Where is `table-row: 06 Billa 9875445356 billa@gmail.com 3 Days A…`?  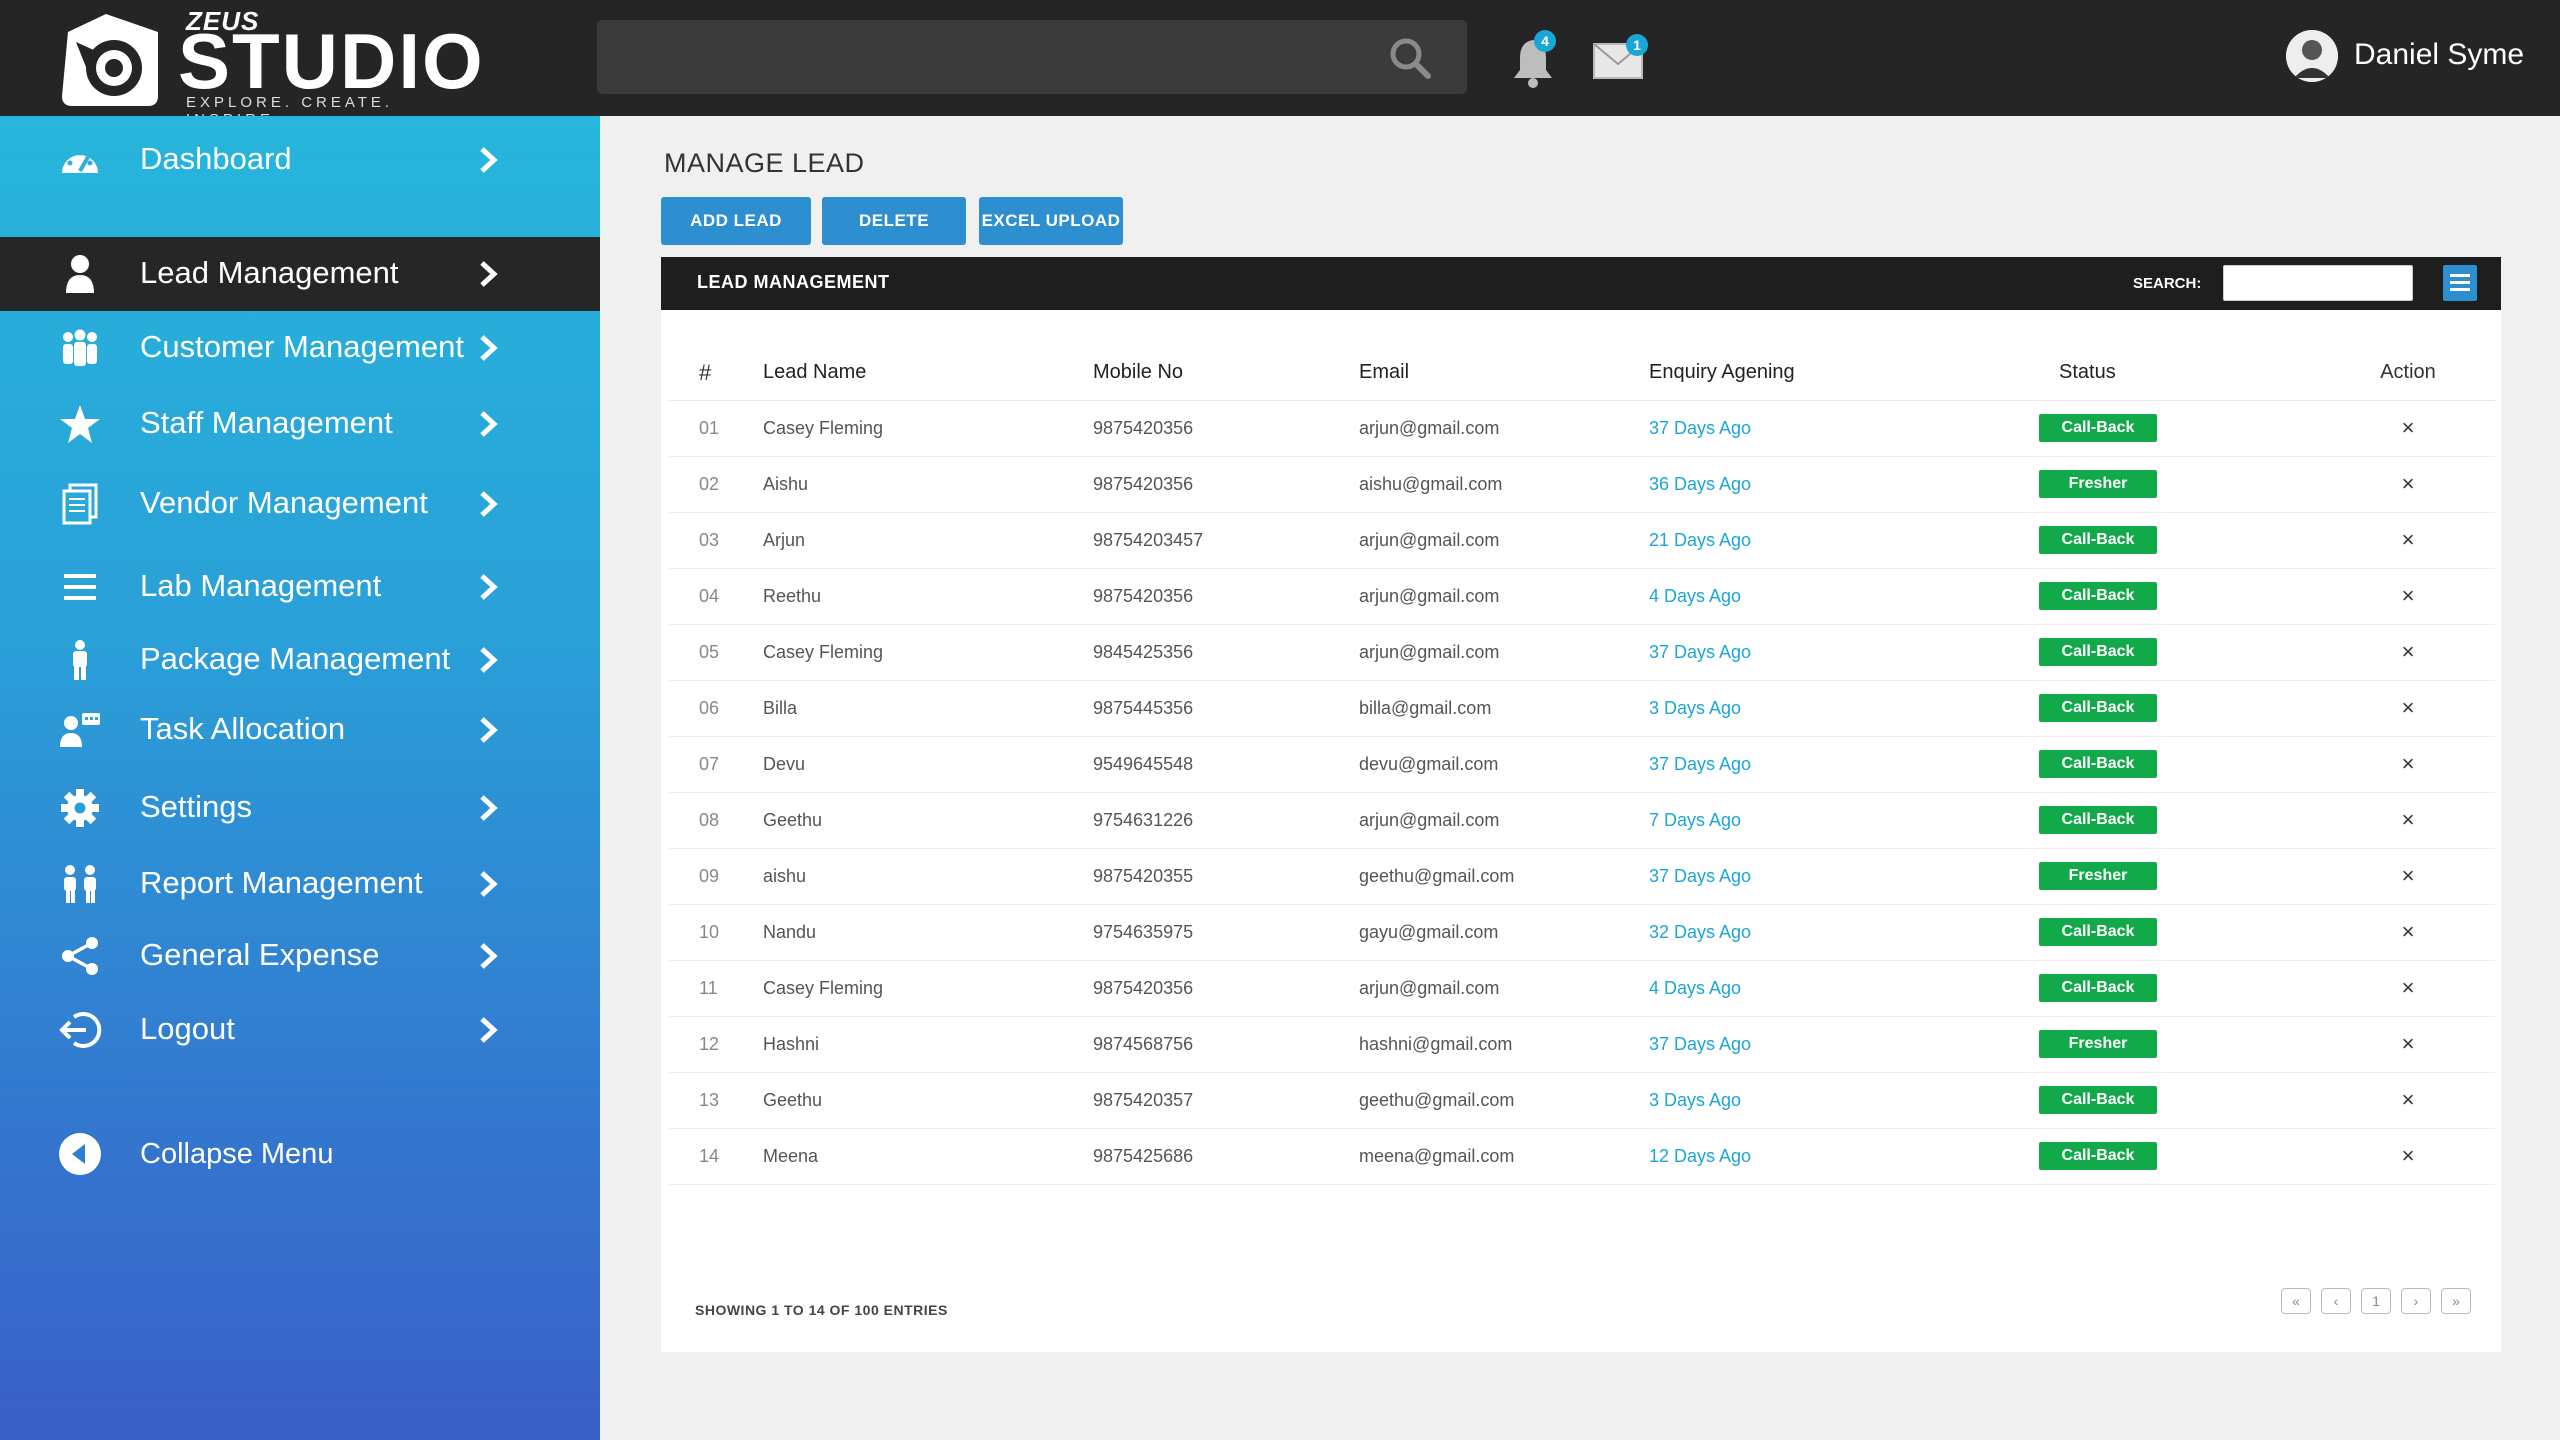
table-row: 06 Billa 9875445356 billa@gmail.com 3 Days A… is located at coordinates (1582, 708).